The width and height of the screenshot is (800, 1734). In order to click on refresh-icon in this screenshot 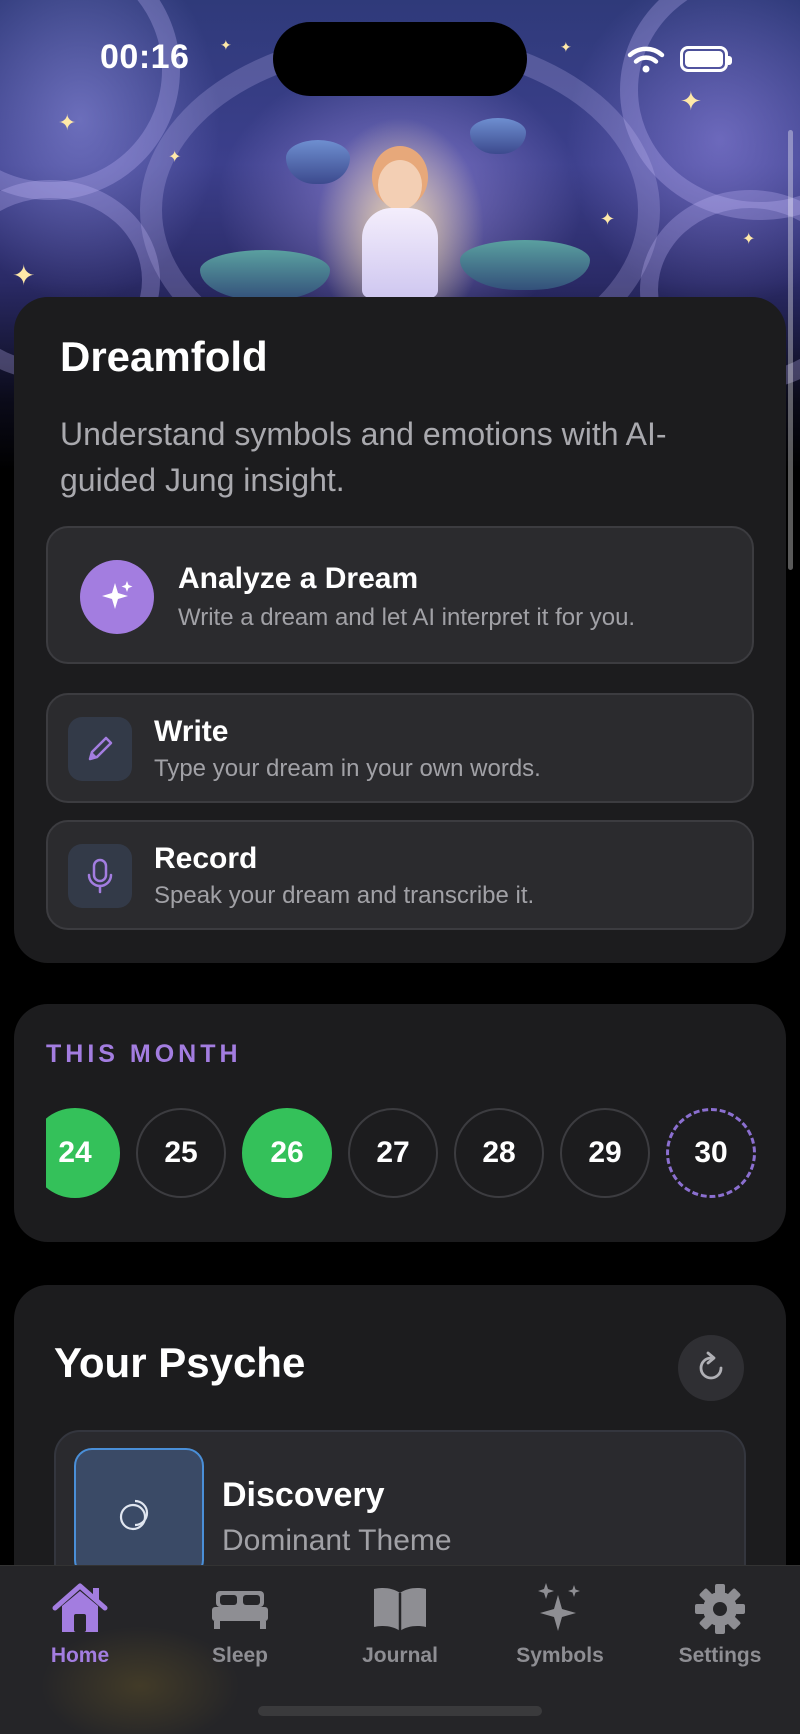, I will do `click(711, 1365)`.